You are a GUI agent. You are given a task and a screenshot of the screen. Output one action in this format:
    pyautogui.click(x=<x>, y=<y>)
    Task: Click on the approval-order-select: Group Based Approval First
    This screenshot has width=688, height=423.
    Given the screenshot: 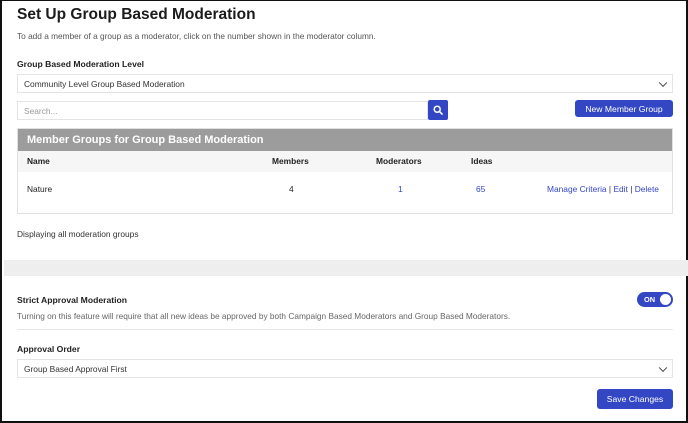 What is the action you would take?
    pyautogui.click(x=345, y=368)
    